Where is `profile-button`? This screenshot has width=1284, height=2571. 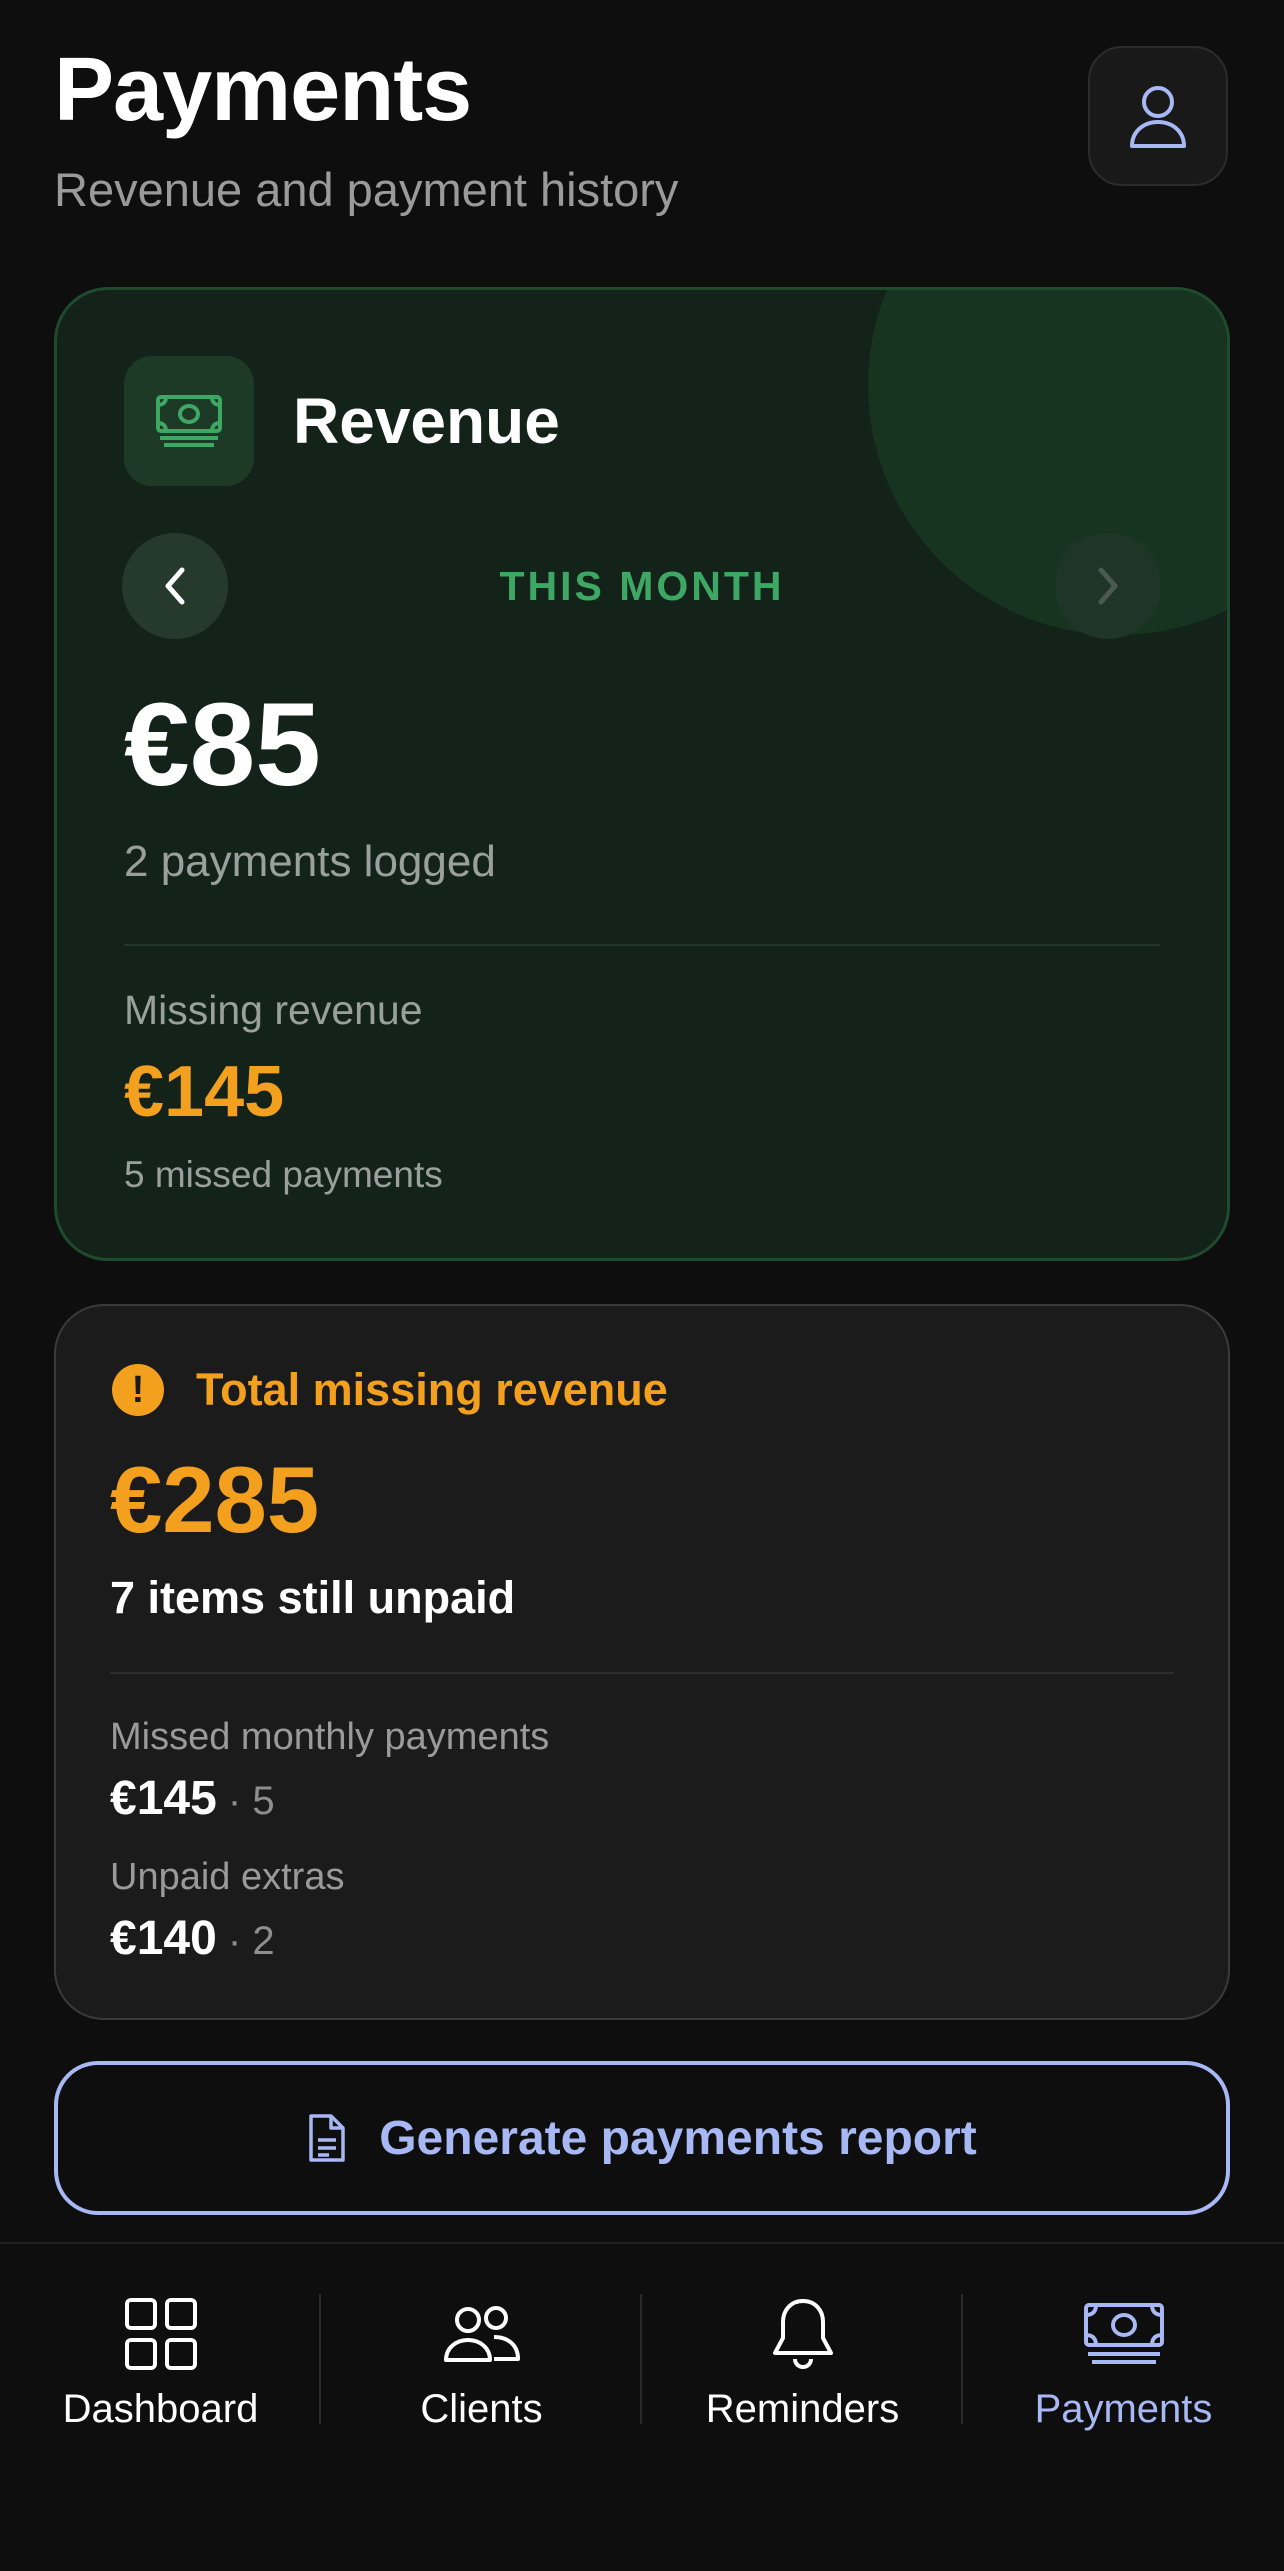 profile-button is located at coordinates (1158, 116).